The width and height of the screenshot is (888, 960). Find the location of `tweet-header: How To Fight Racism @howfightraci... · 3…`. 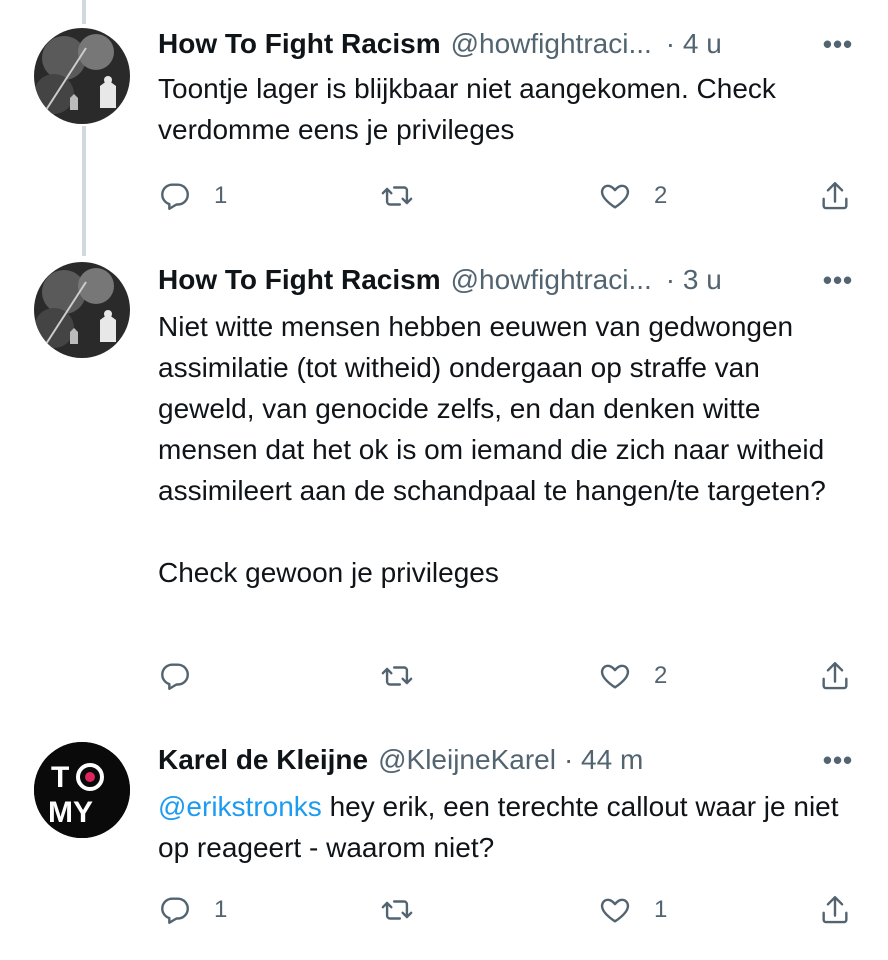

tweet-header: How To Fight Racism @howfightraci... · 3… is located at coordinates (508, 280).